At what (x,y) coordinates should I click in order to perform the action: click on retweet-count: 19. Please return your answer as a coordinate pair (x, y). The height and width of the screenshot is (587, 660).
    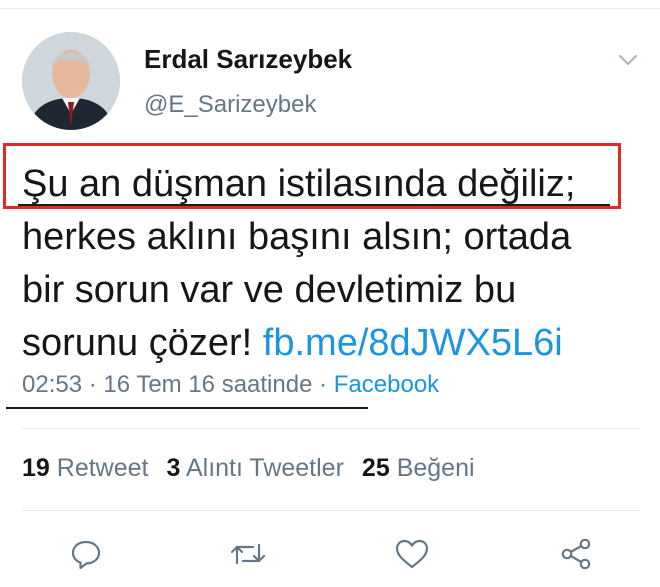
    Looking at the image, I should click on (36, 468).